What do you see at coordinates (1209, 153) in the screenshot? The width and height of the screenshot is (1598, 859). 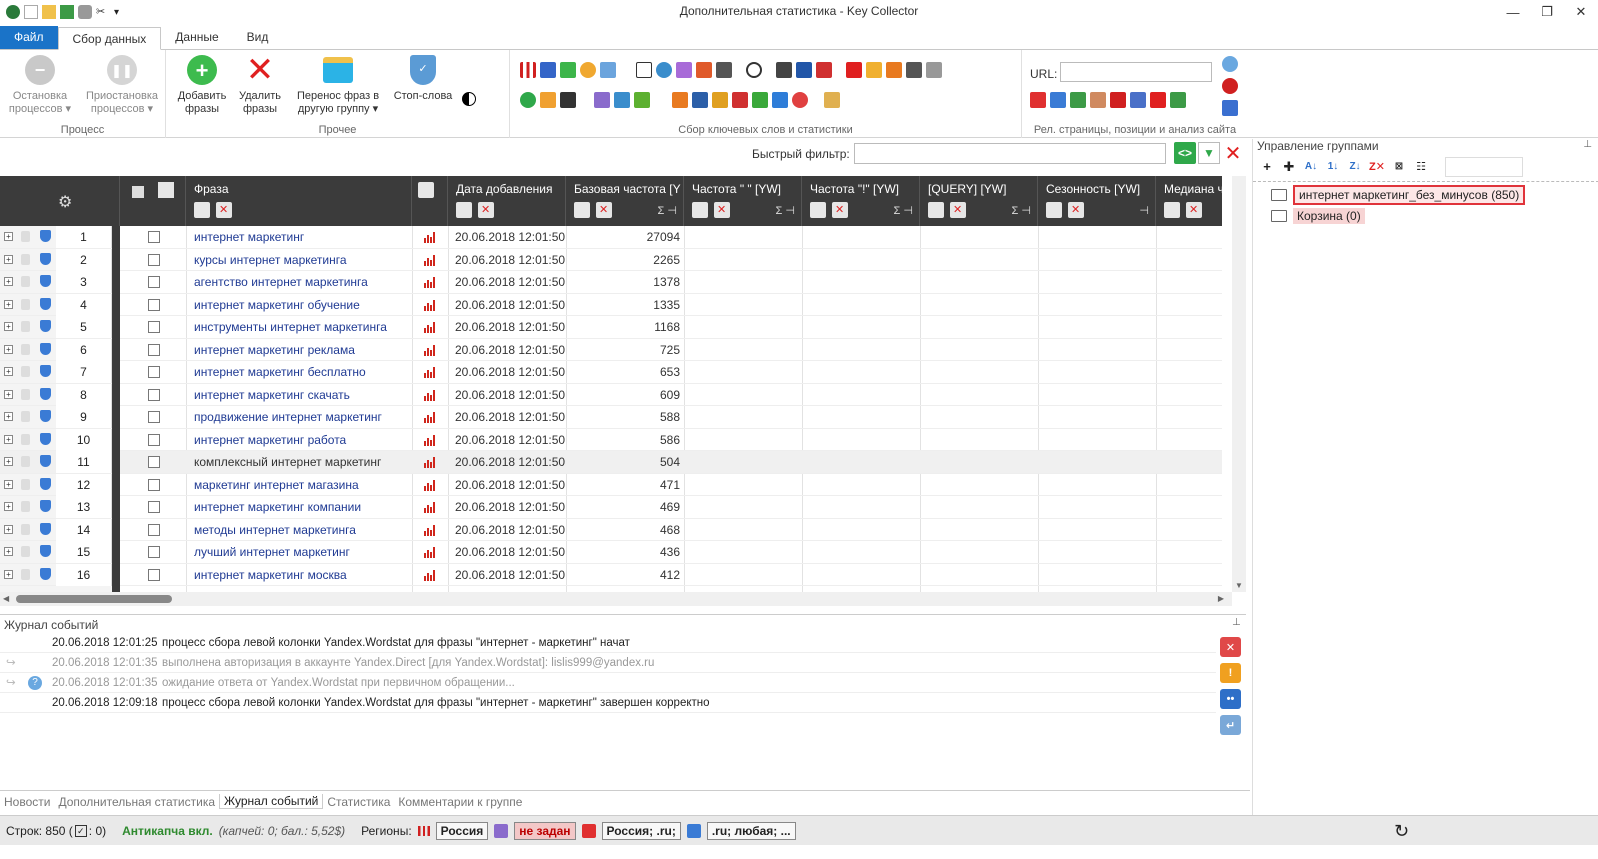 I see `filter-icon: ▼` at bounding box center [1209, 153].